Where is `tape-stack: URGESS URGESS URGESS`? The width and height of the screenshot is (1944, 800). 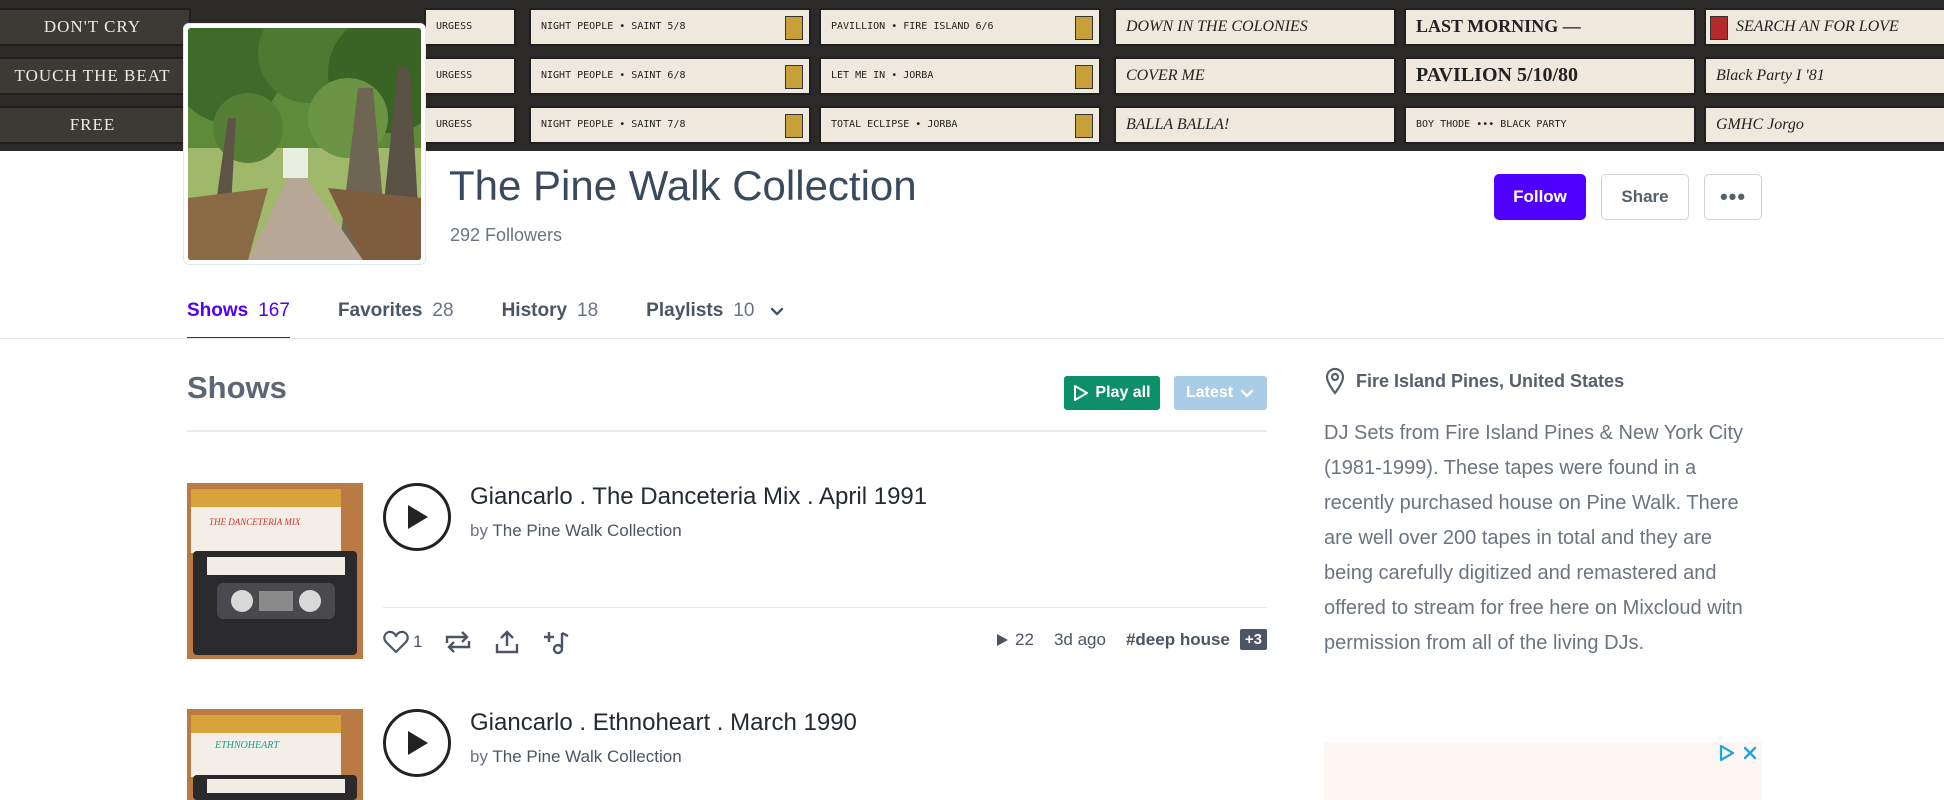
tape-stack: URGESS URGESS URGESS is located at coordinates (470, 75).